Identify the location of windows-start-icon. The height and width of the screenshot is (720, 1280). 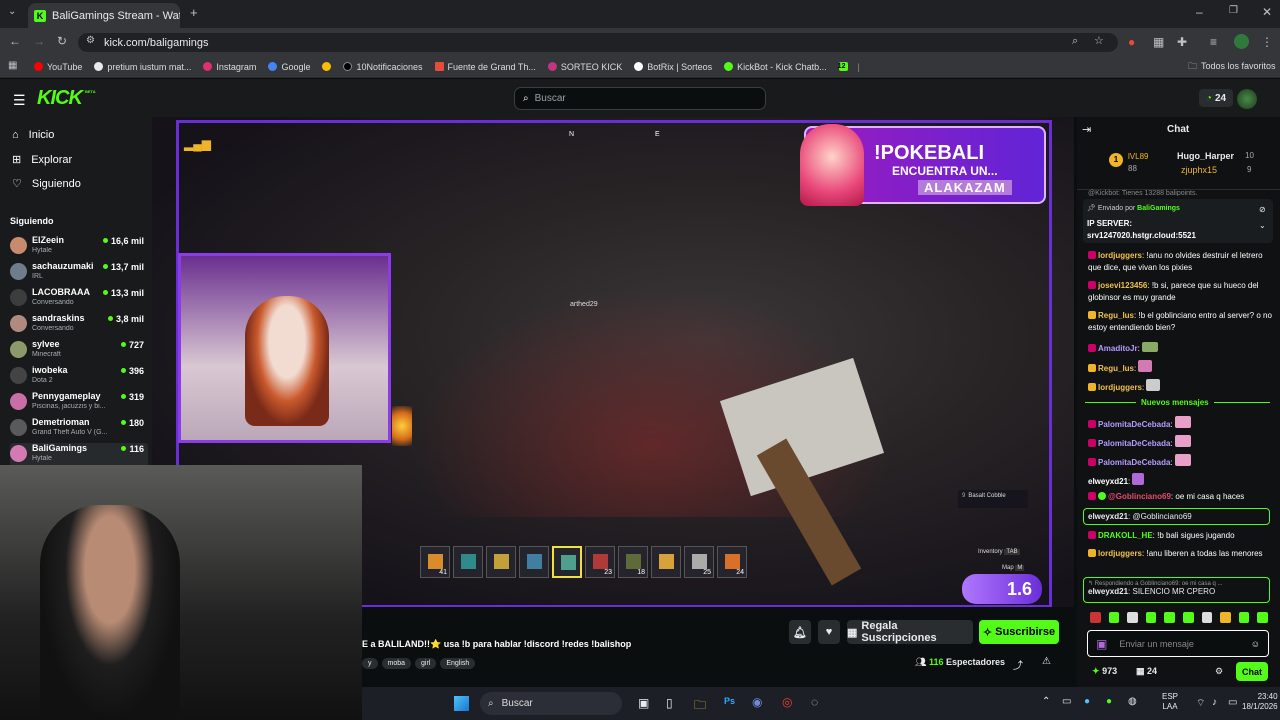
(461, 703).